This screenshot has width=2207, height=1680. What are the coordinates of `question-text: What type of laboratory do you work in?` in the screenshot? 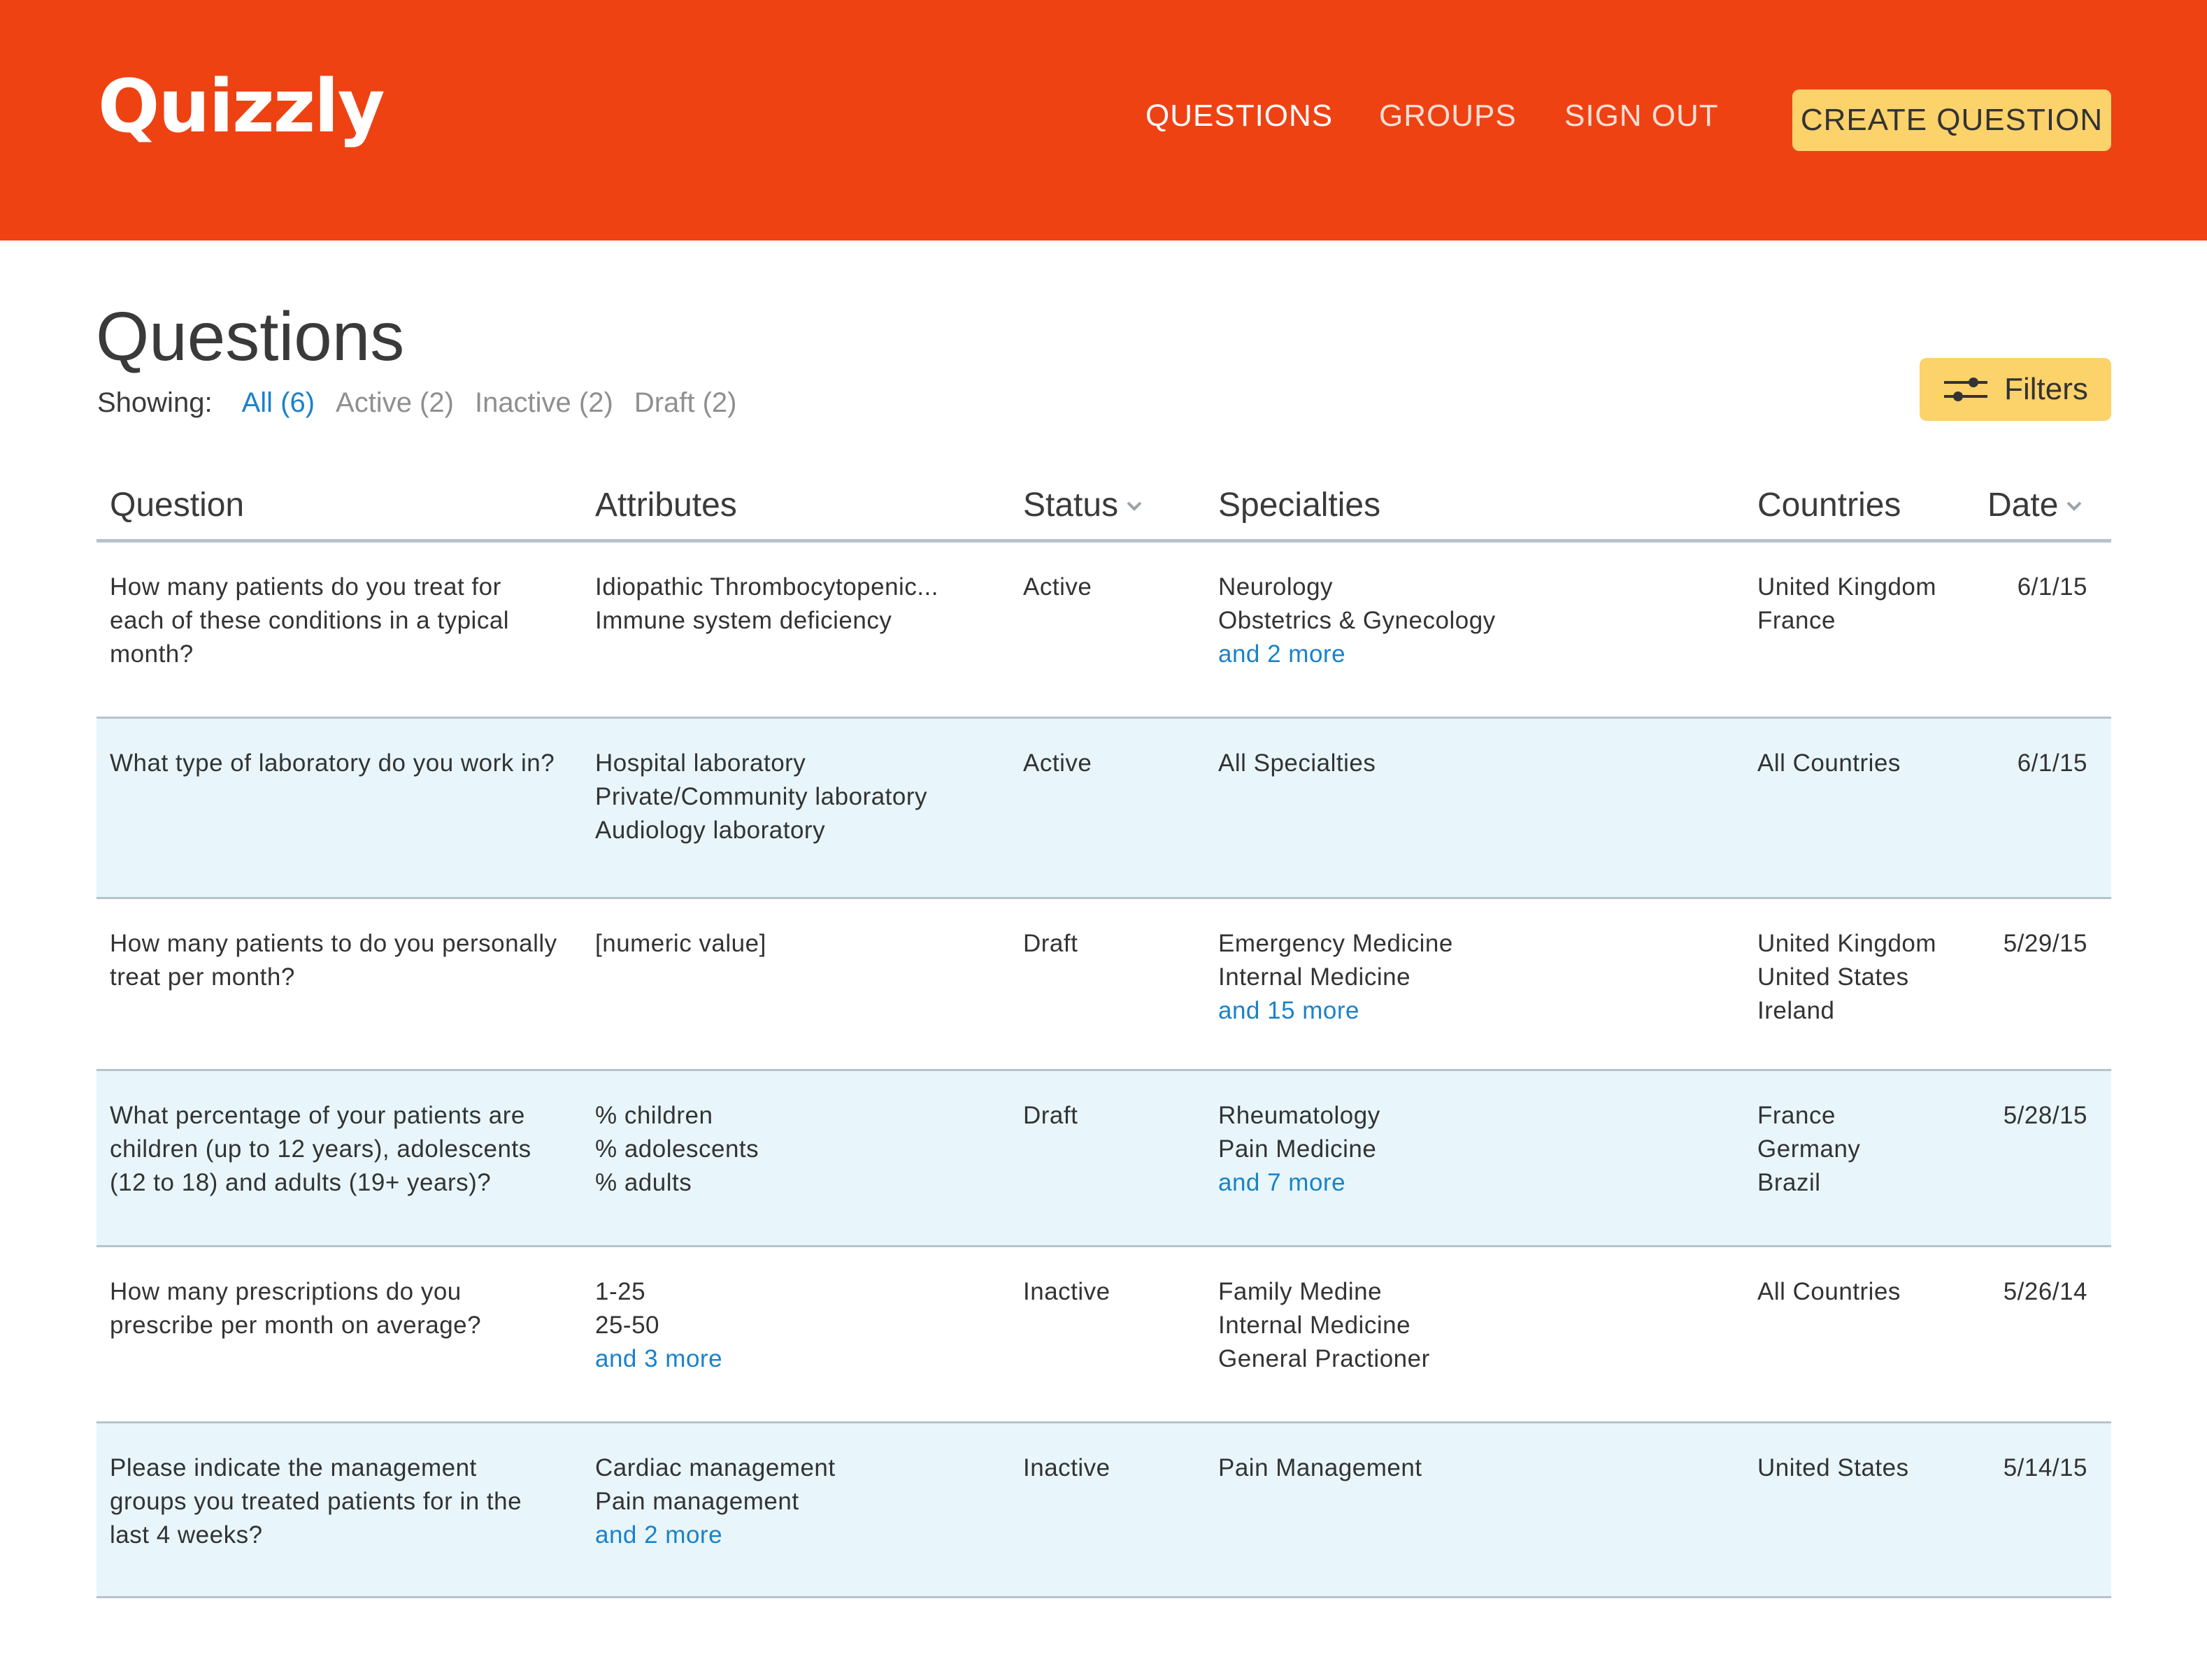 It's located at (332, 763).